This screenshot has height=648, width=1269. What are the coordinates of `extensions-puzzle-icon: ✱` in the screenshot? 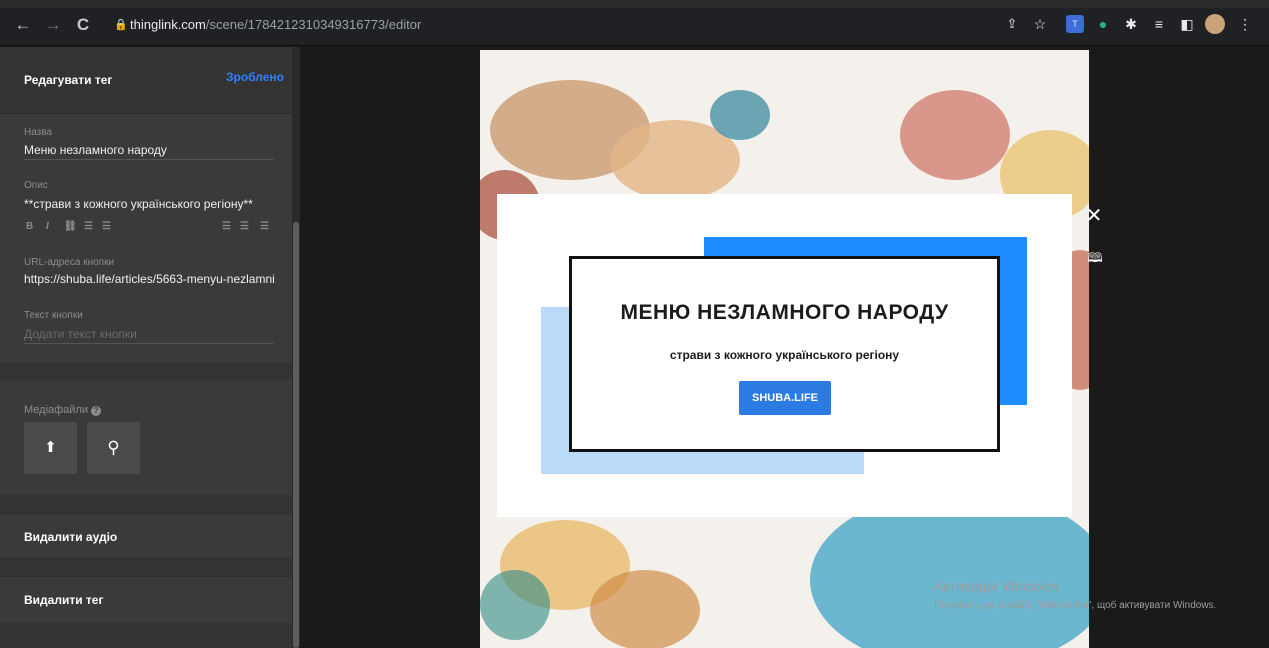 It's located at (1131, 24).